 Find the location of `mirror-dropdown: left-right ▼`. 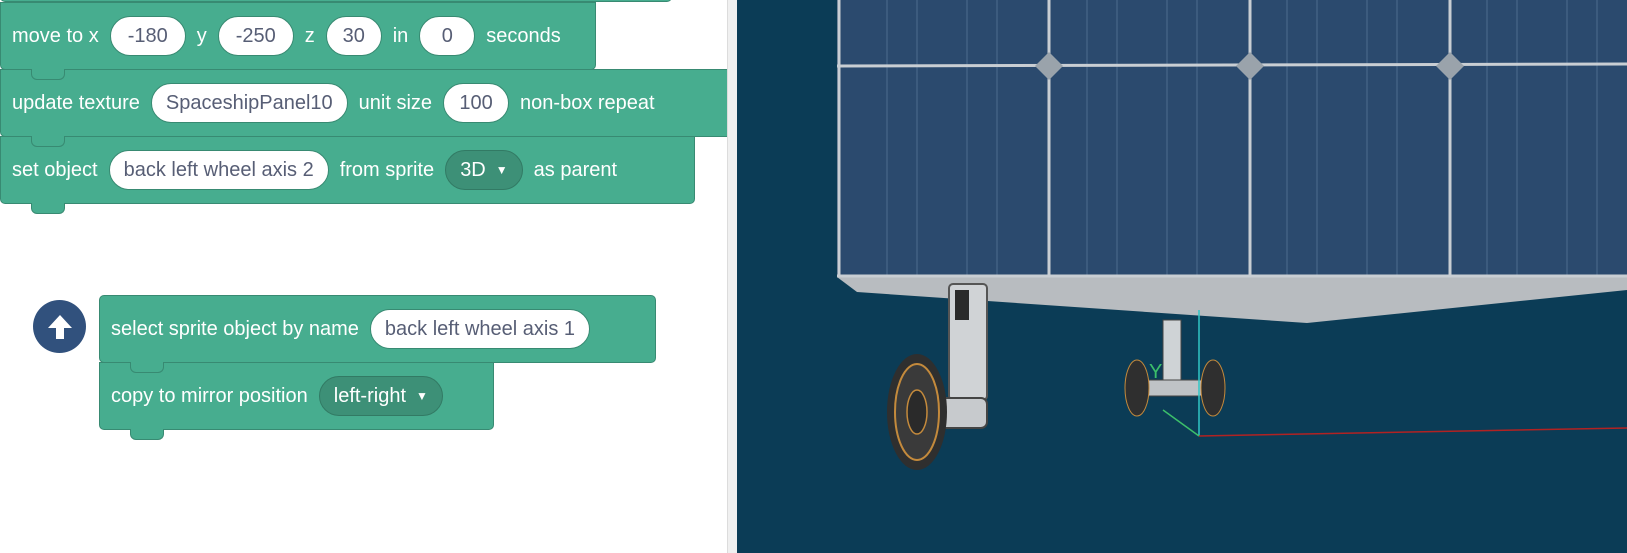

mirror-dropdown: left-right ▼ is located at coordinates (380, 396).